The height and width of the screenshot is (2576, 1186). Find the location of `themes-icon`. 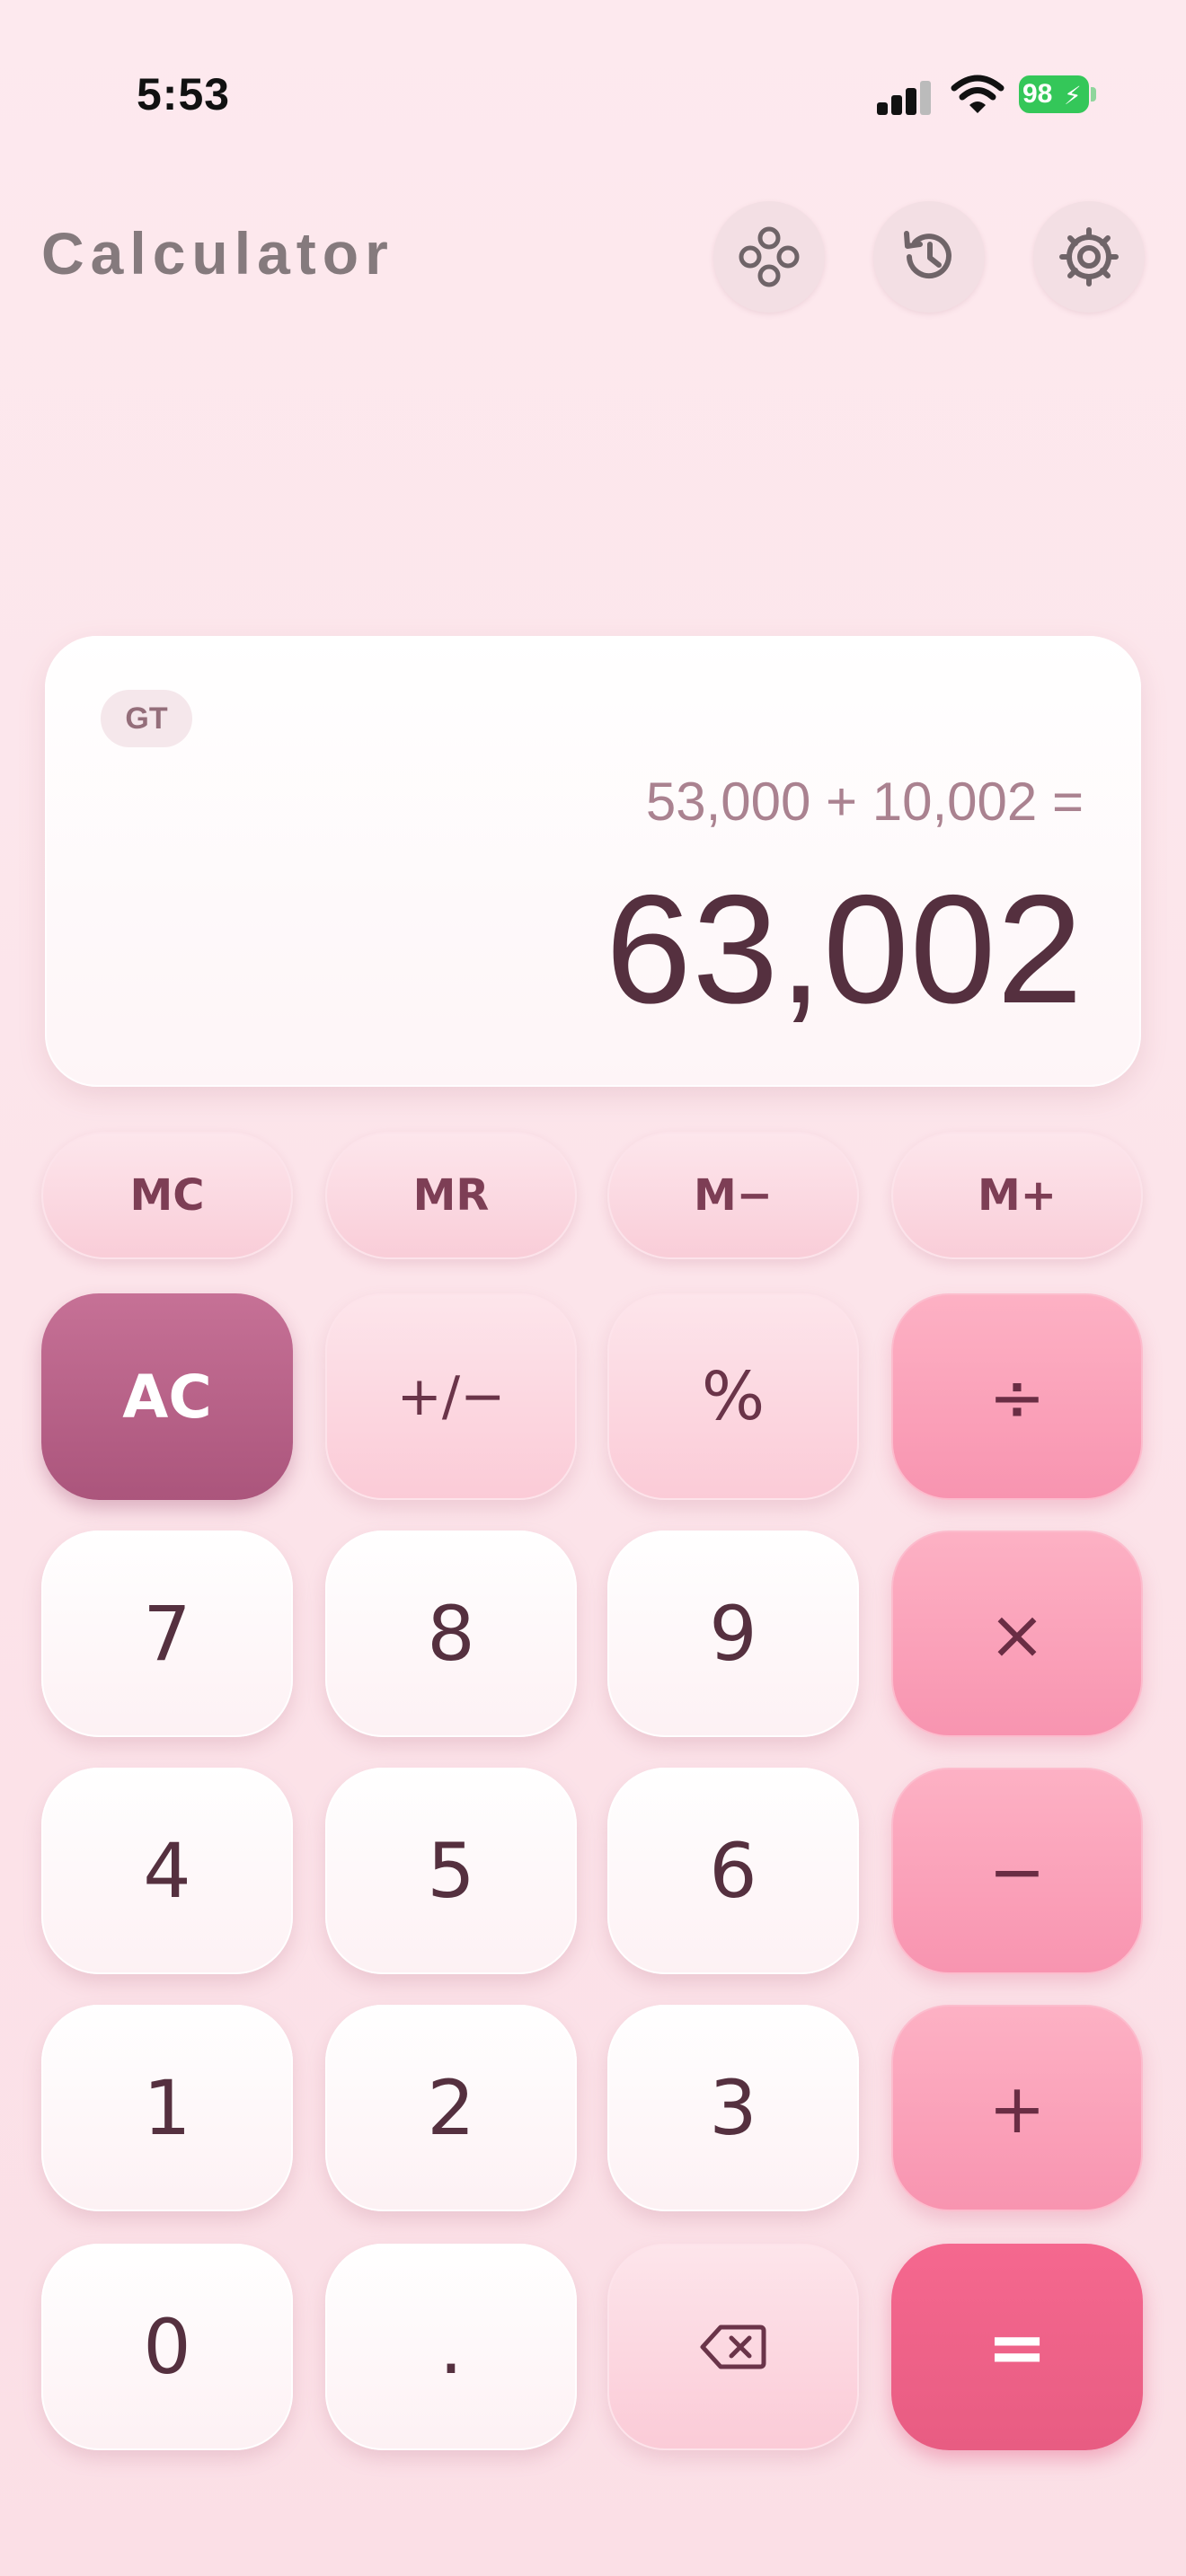

themes-icon is located at coordinates (769, 256).